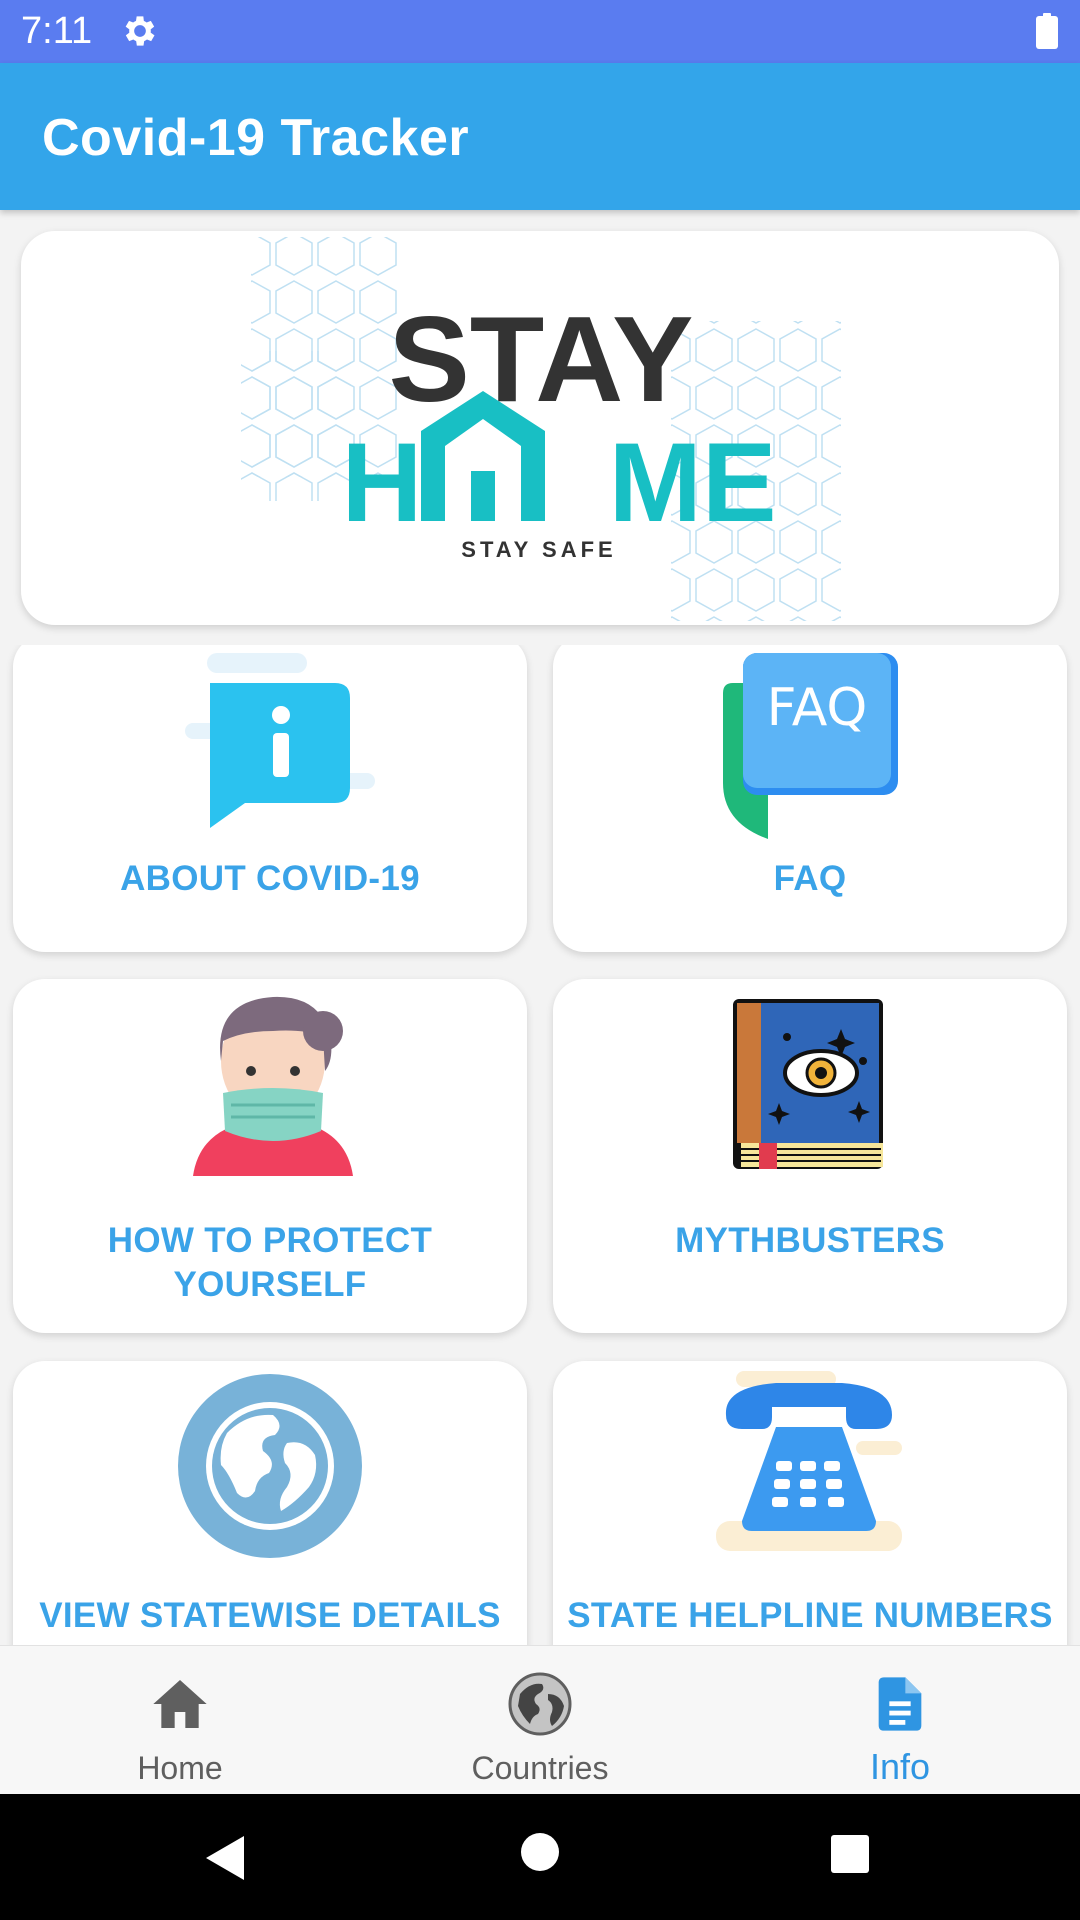  I want to click on tile-protect-label-line2: YOURSELF, so click(270, 1284).